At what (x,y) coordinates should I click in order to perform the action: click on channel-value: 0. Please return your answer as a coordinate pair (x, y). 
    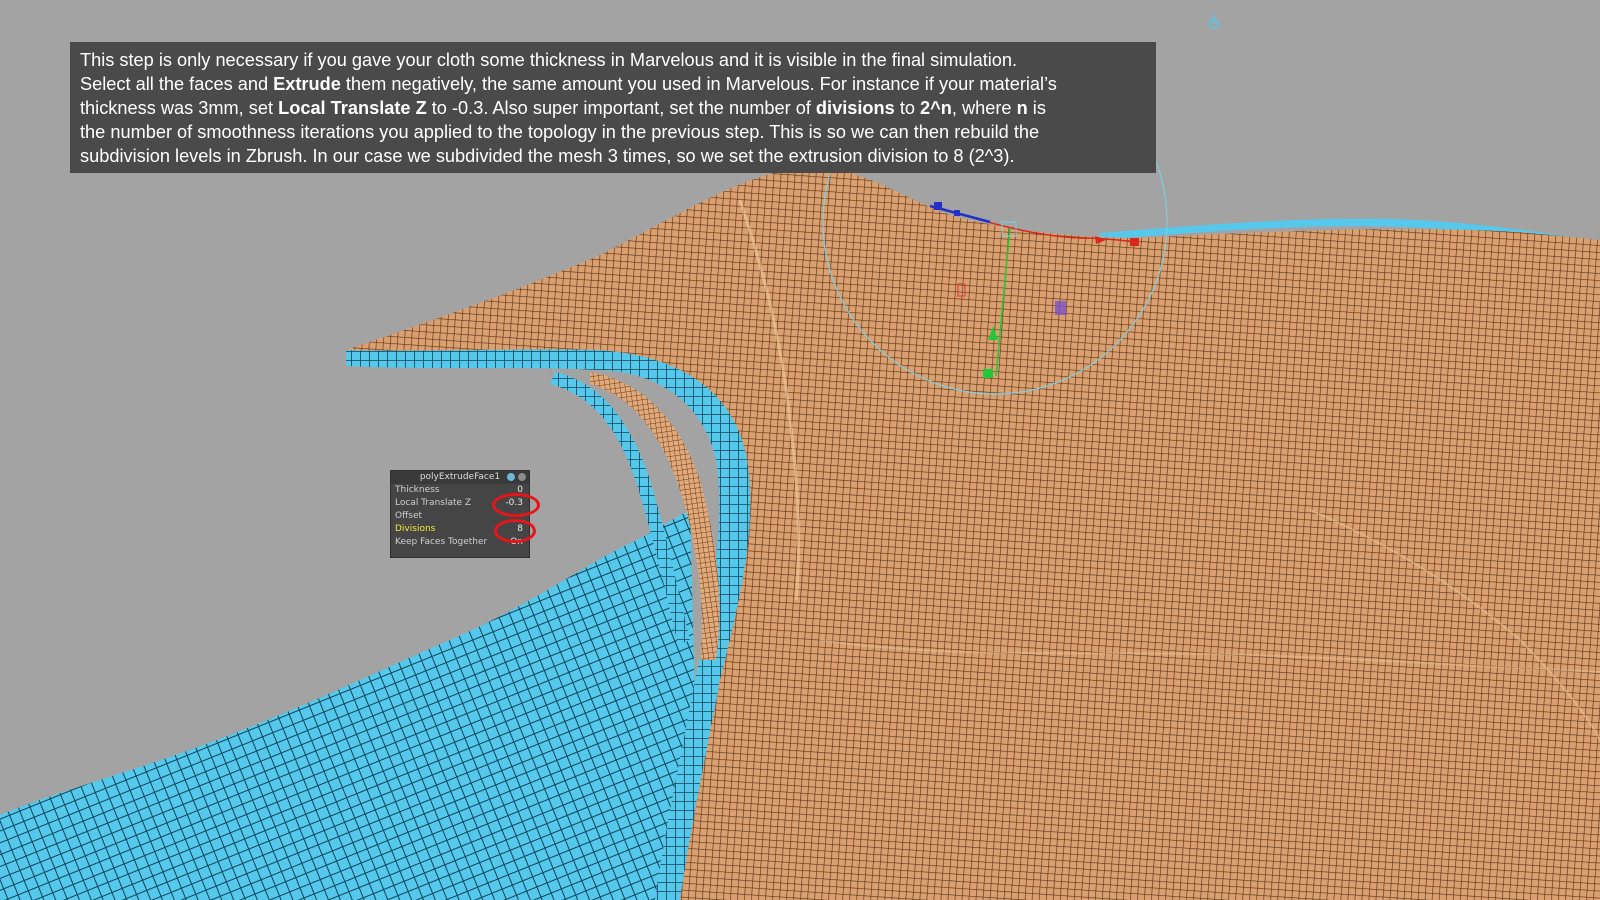
    Looking at the image, I should click on (510, 490).